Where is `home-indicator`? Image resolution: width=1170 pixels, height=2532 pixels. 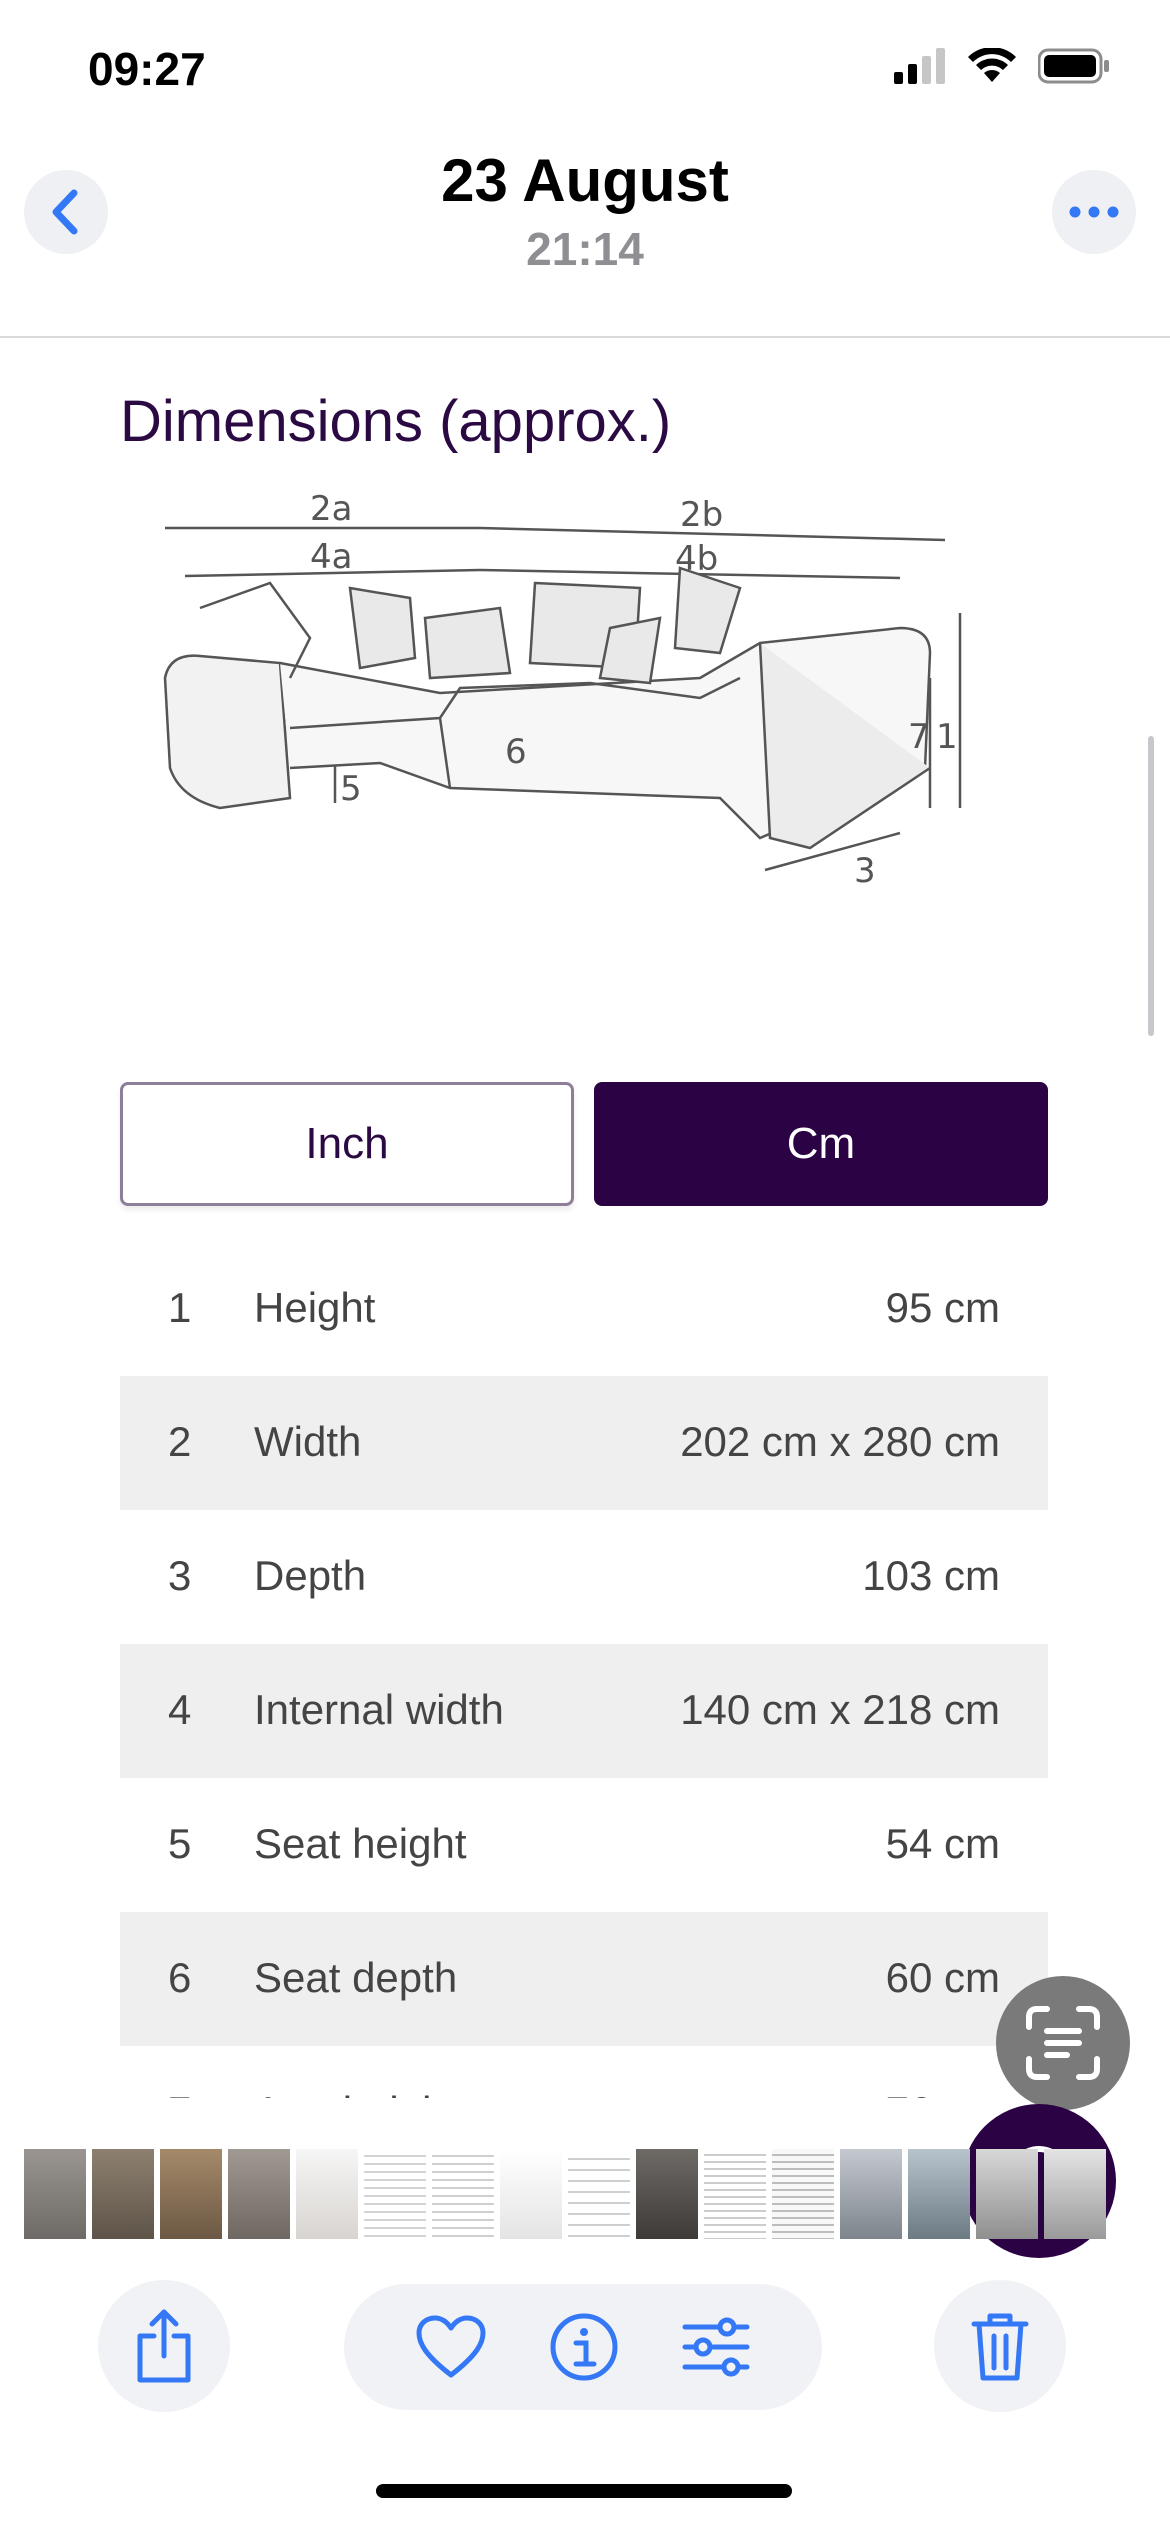 home-indicator is located at coordinates (584, 2491).